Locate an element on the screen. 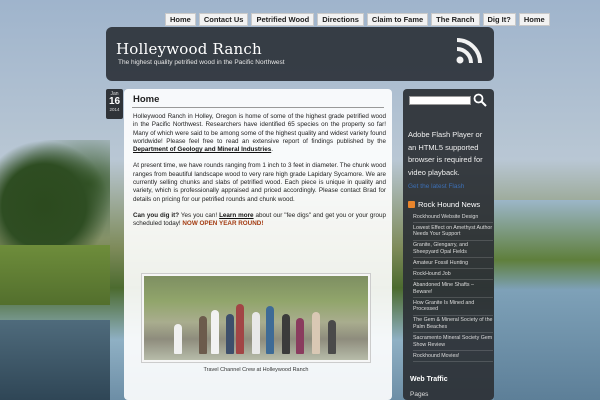 Image resolution: width=600 pixels, height=400 pixels. news-item: Amateur Fossil Hunting is located at coordinates (453, 264).